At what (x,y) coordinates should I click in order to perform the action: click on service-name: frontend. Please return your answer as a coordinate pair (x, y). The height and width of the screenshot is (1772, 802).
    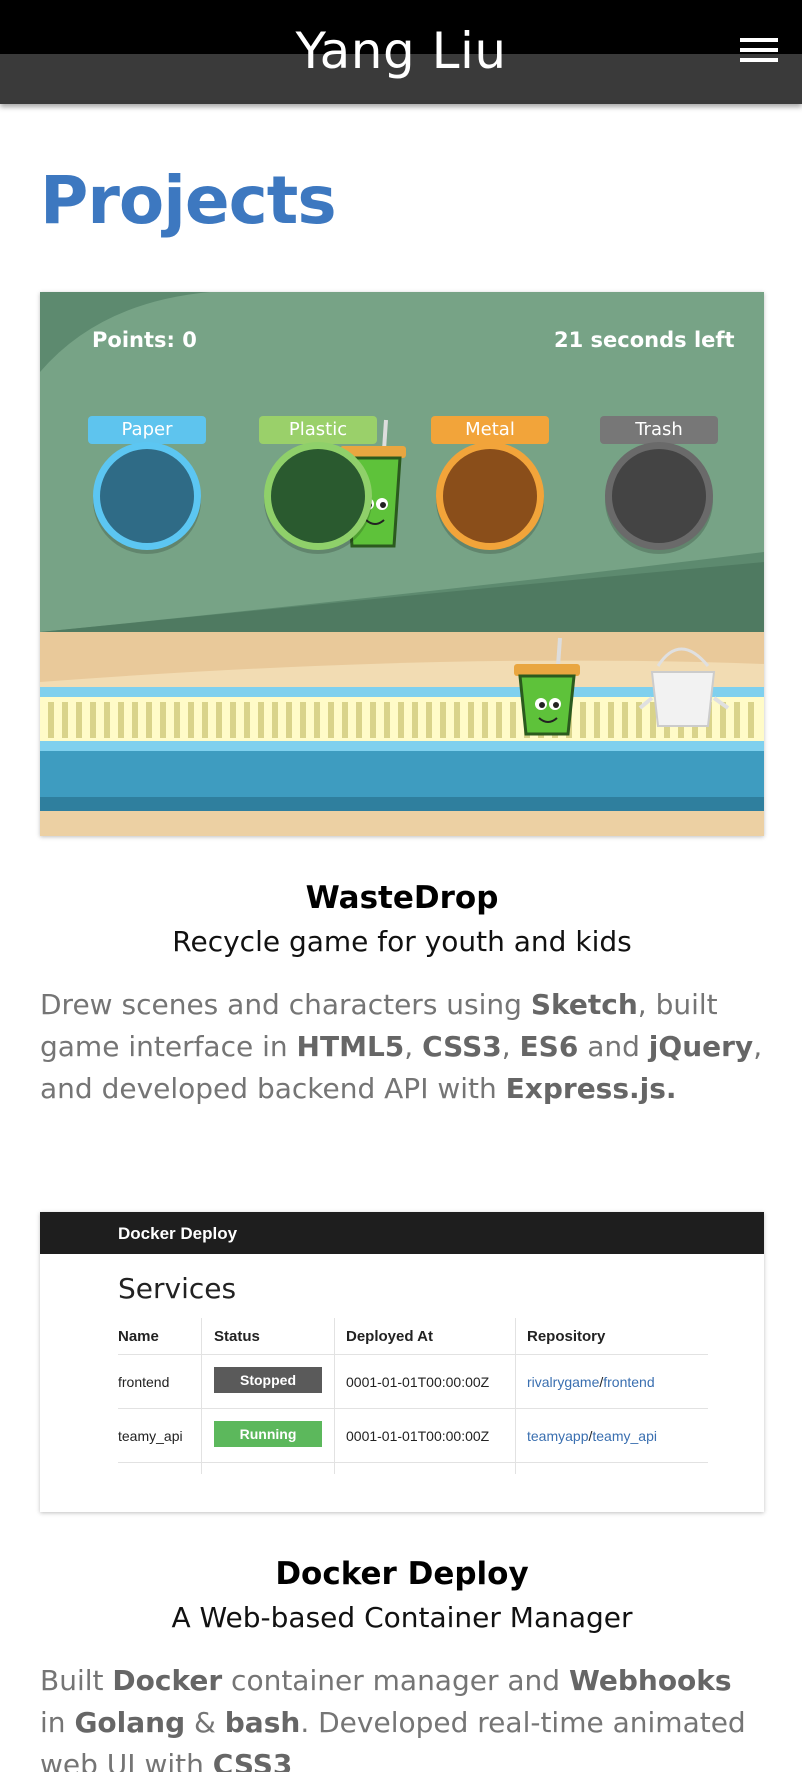
    Looking at the image, I should click on (144, 1382).